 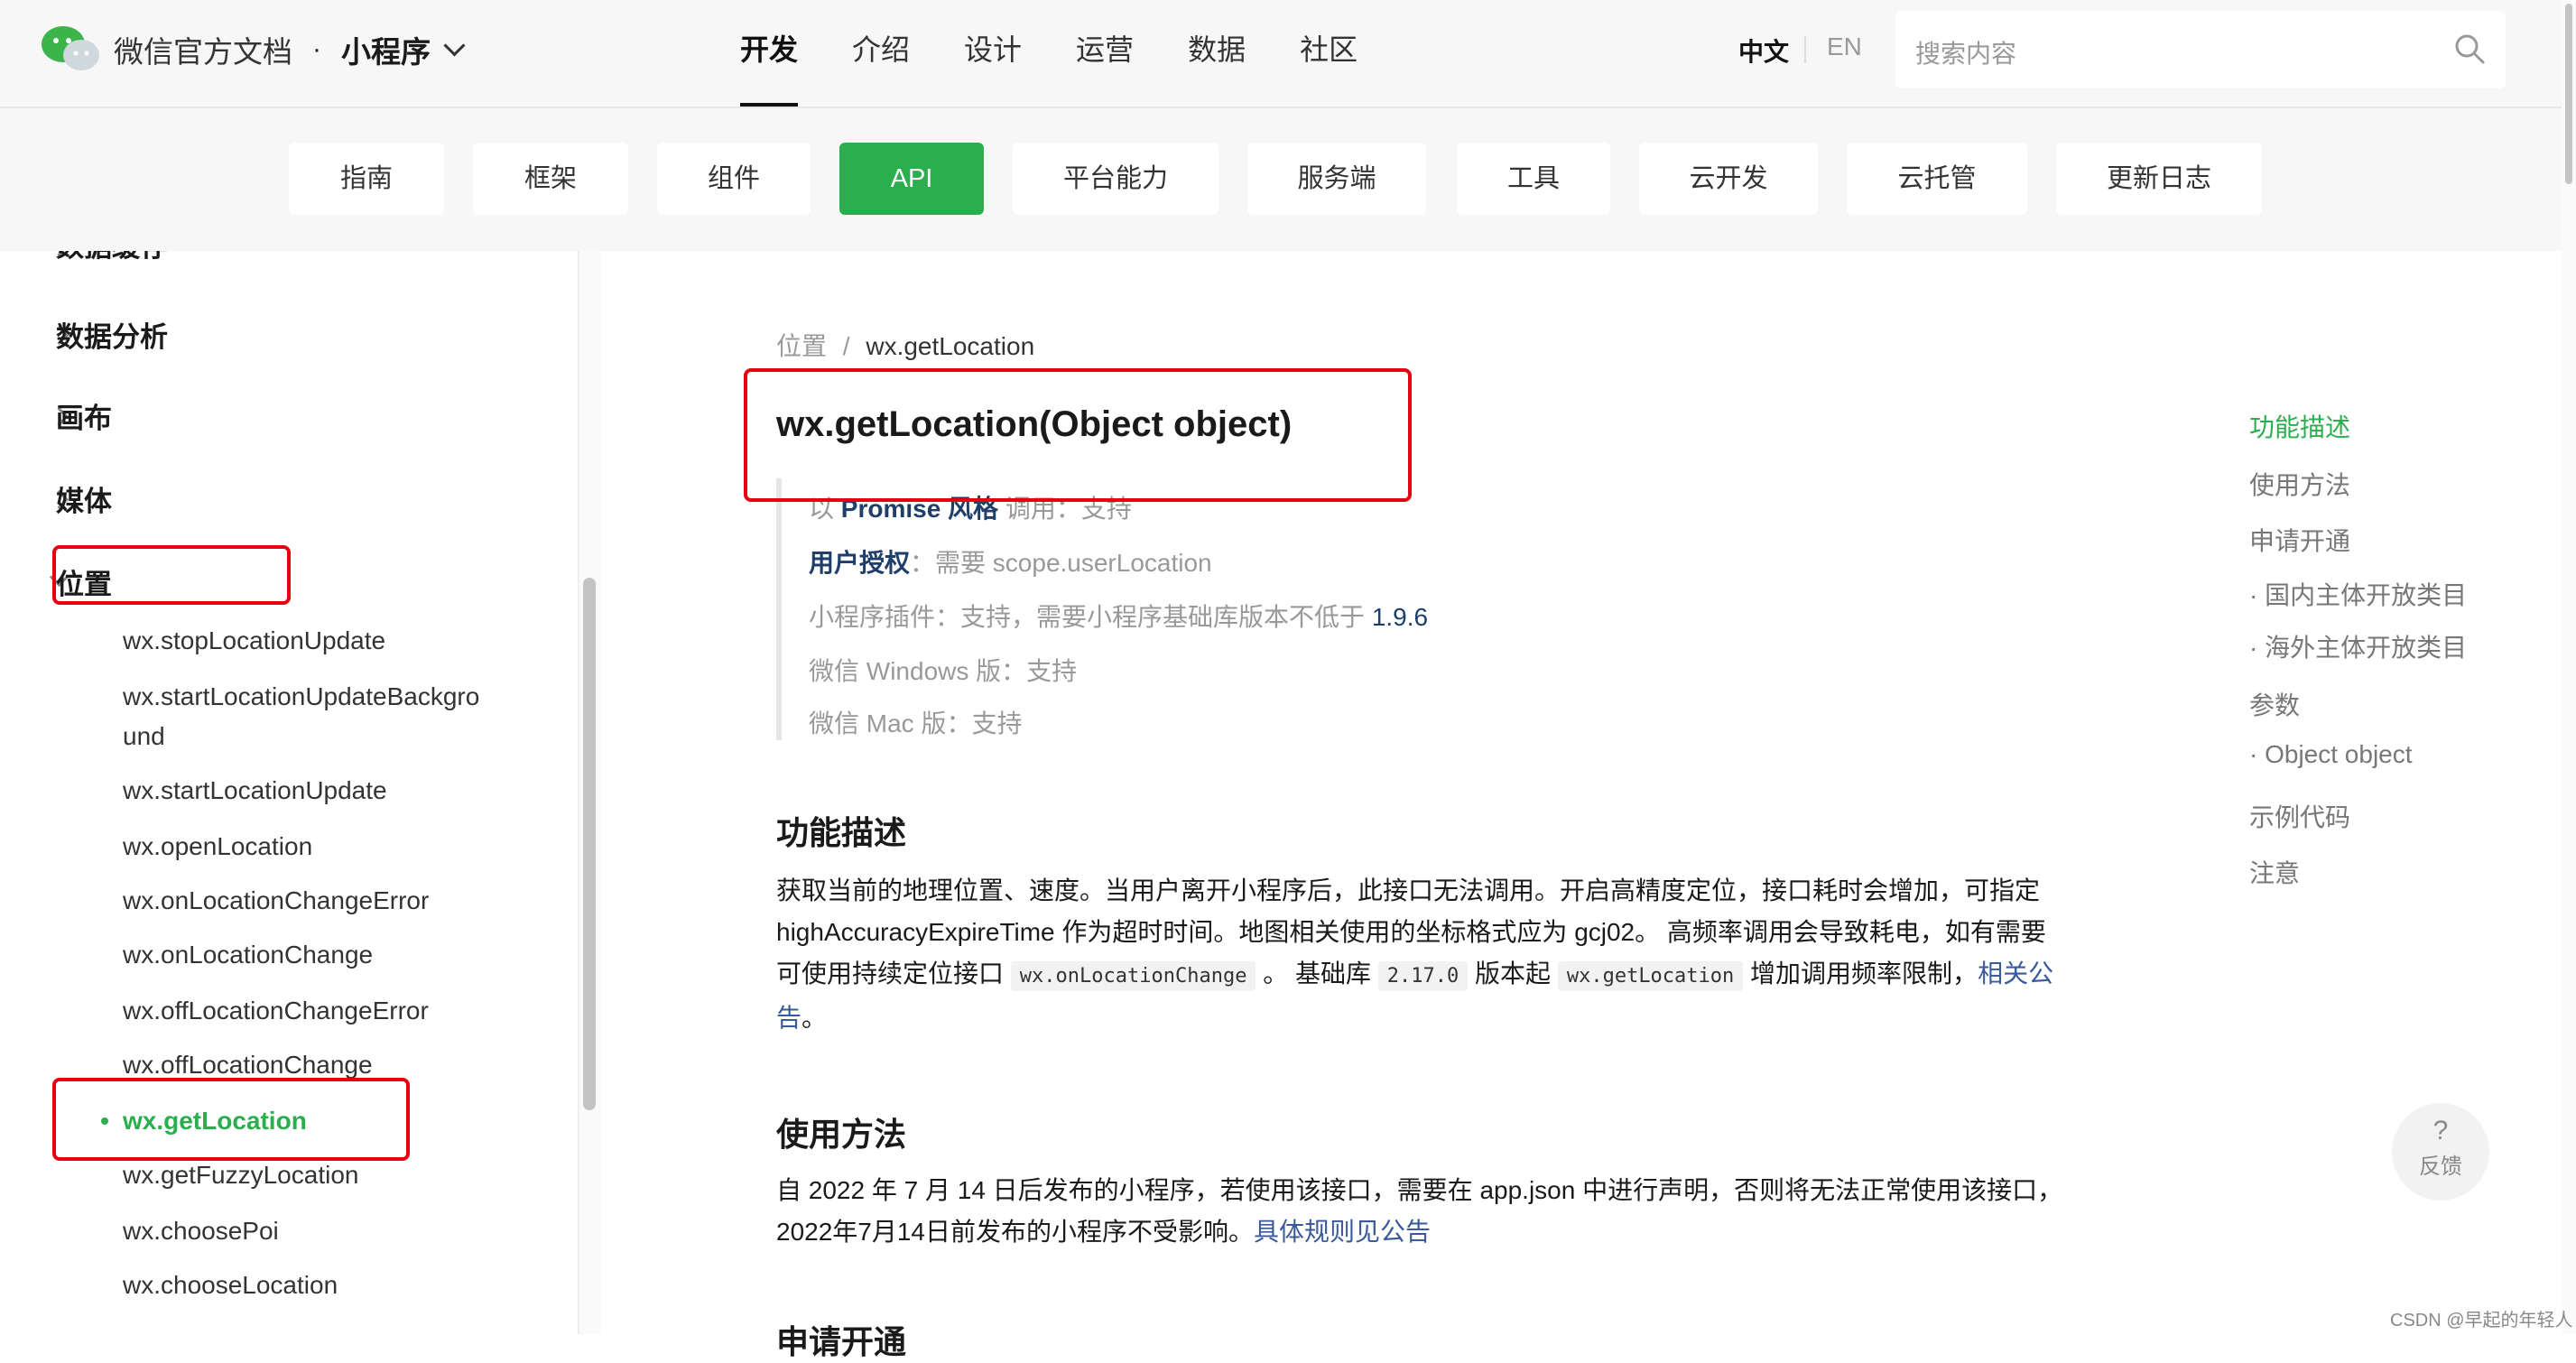 I want to click on breadcrumb: 位置 / wx.getLocation, so click(x=905, y=345).